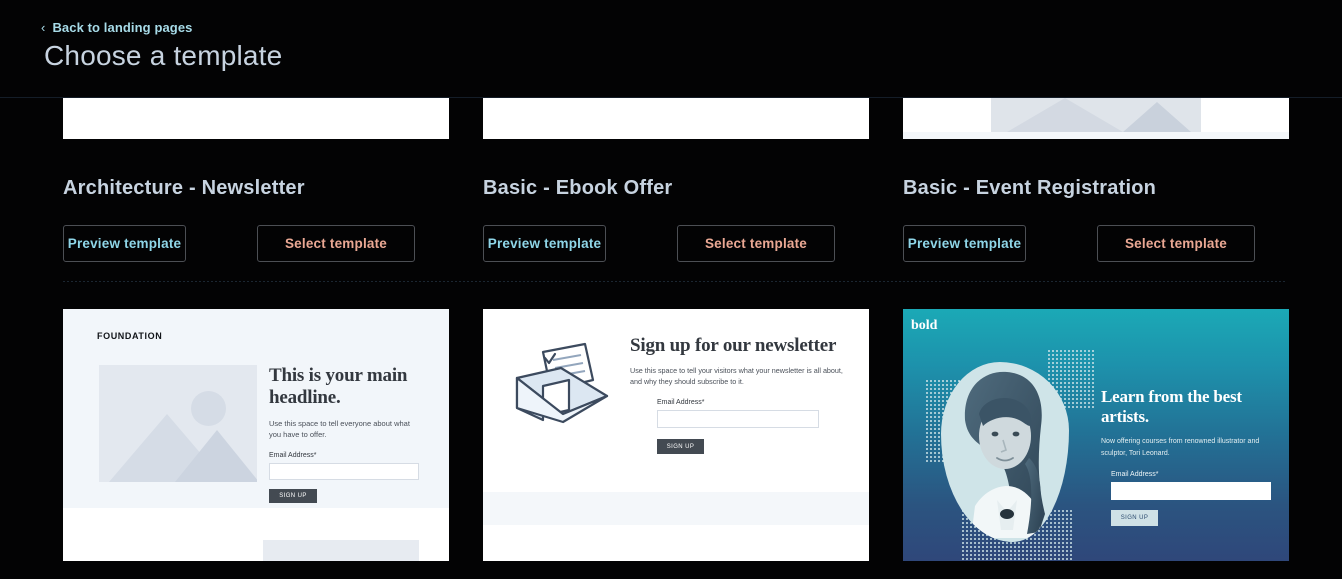  What do you see at coordinates (256, 534) in the screenshot?
I see `foundation-footer-section` at bounding box center [256, 534].